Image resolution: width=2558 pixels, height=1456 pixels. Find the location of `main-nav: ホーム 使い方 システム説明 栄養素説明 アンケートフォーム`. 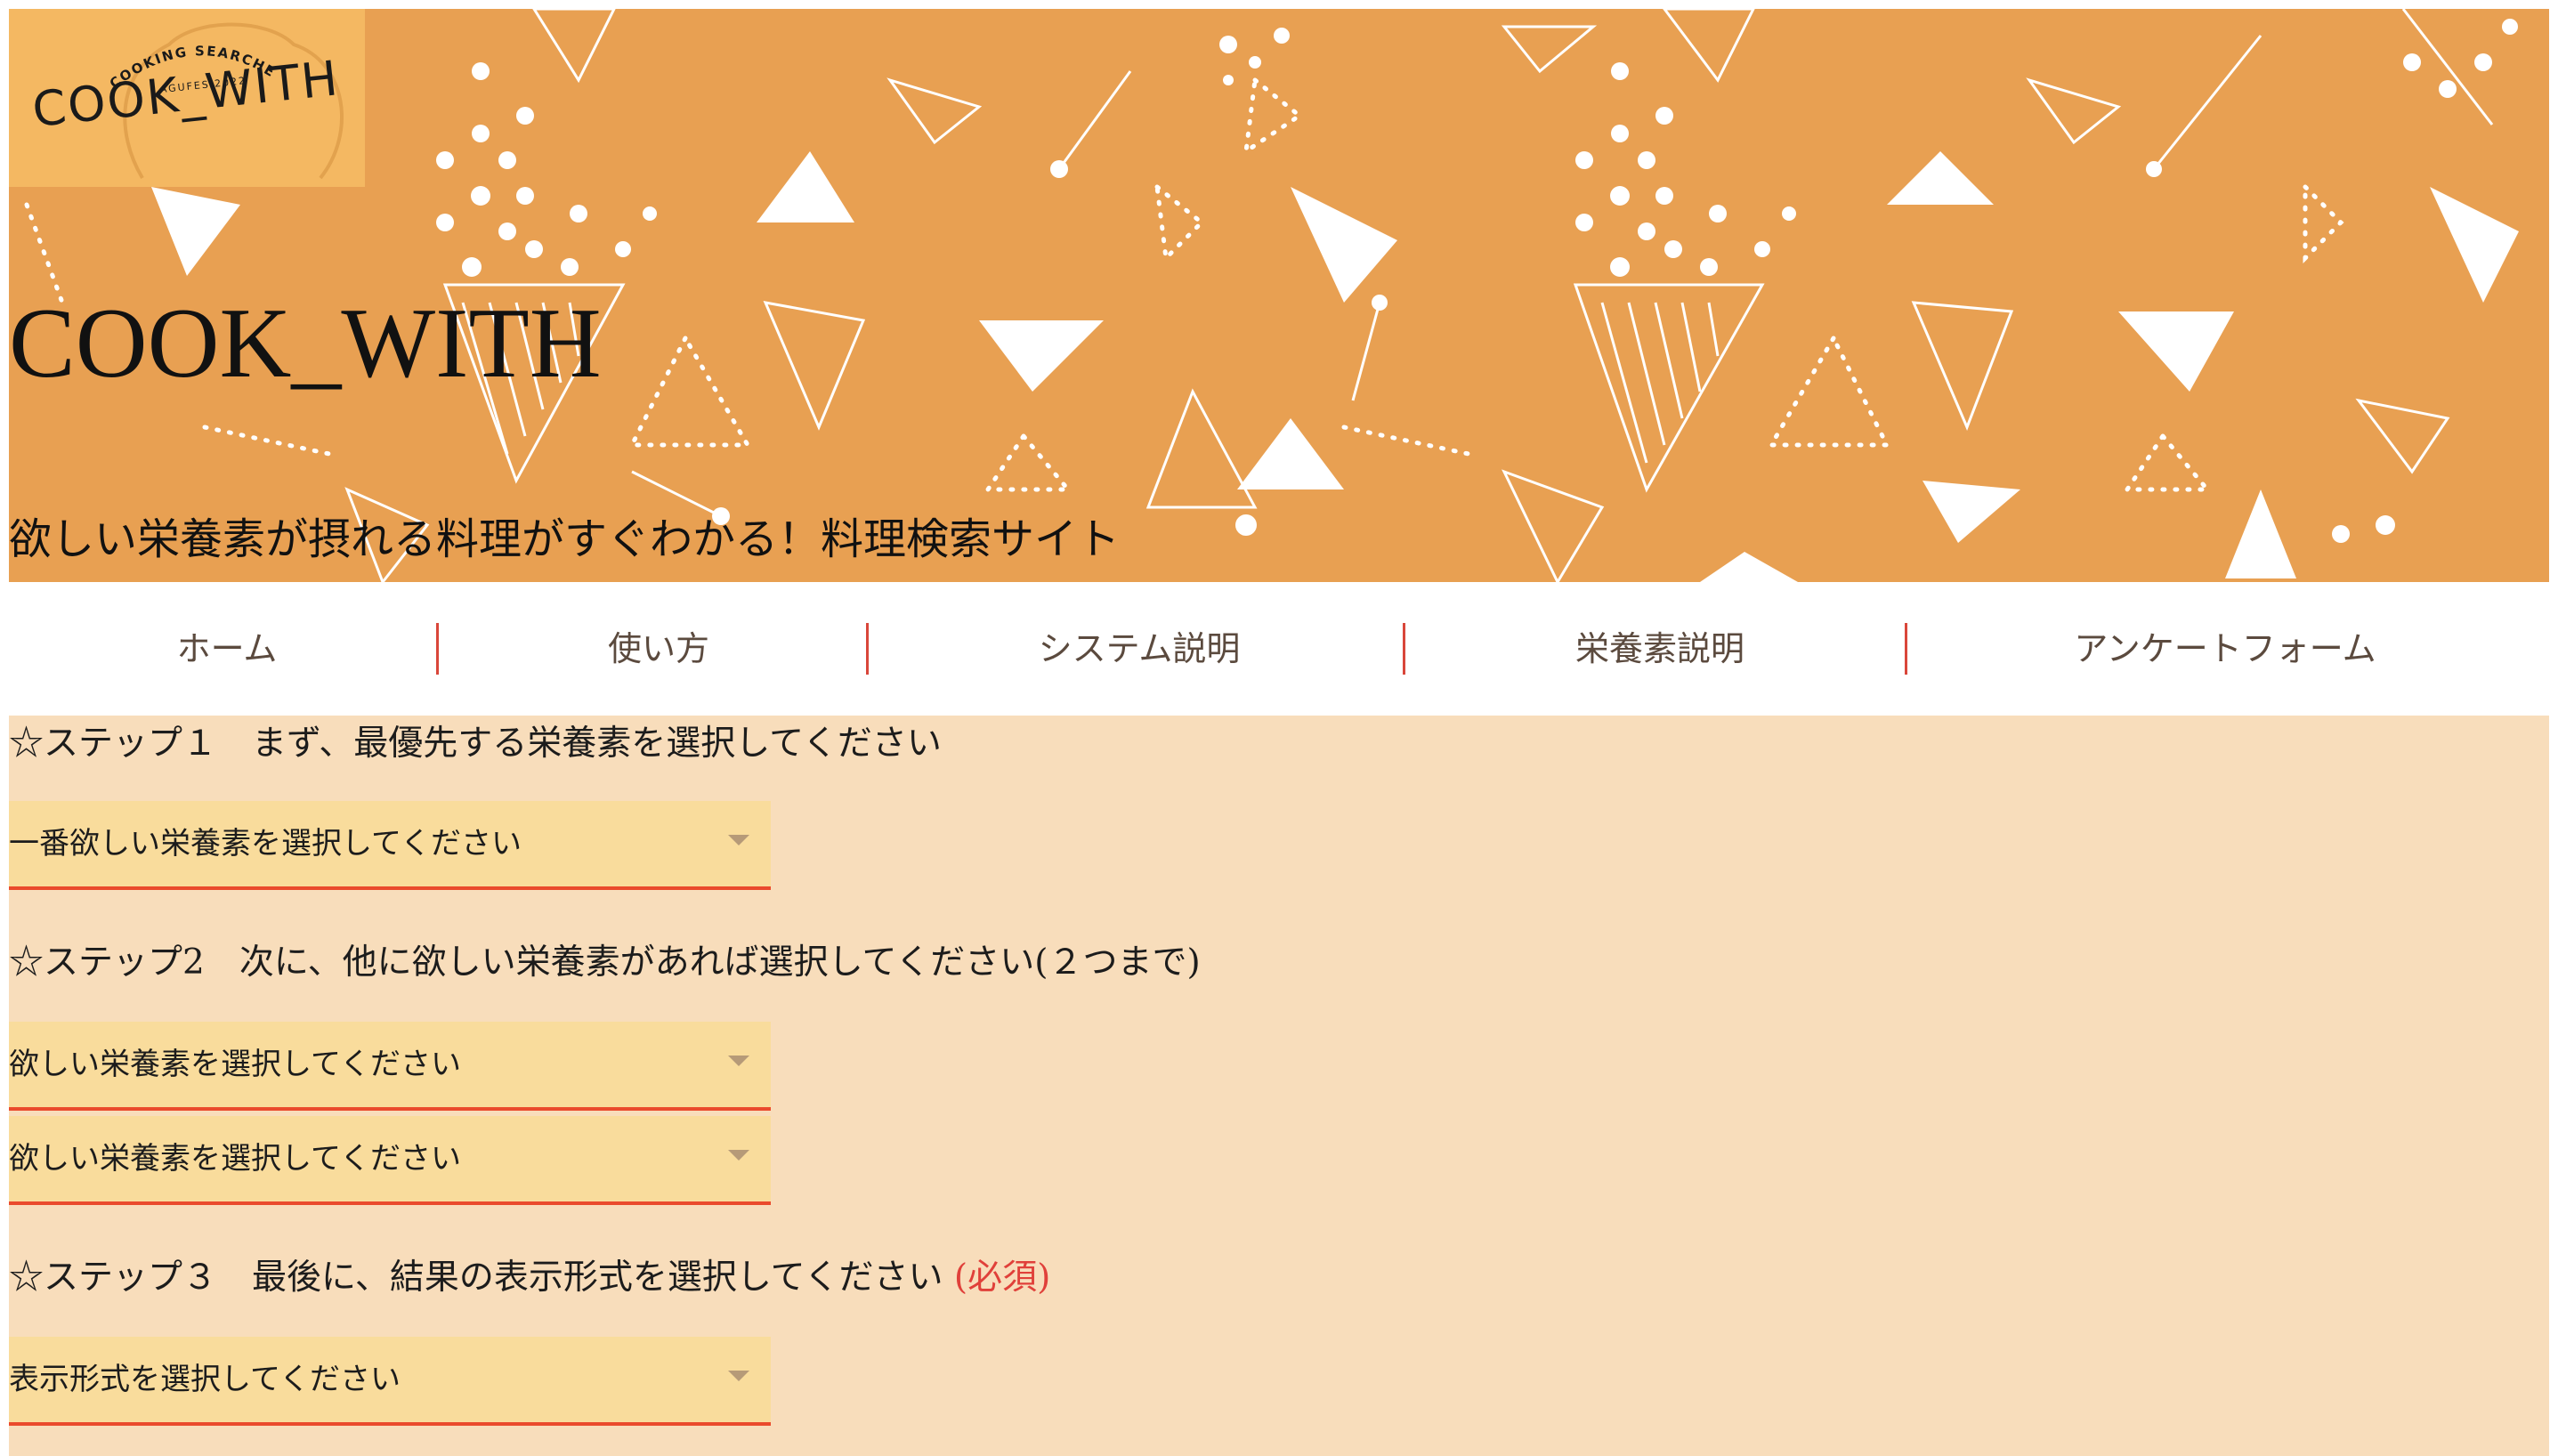

main-nav: ホーム 使い方 システム説明 栄養素説明 アンケートフォーム is located at coordinates (1279, 649).